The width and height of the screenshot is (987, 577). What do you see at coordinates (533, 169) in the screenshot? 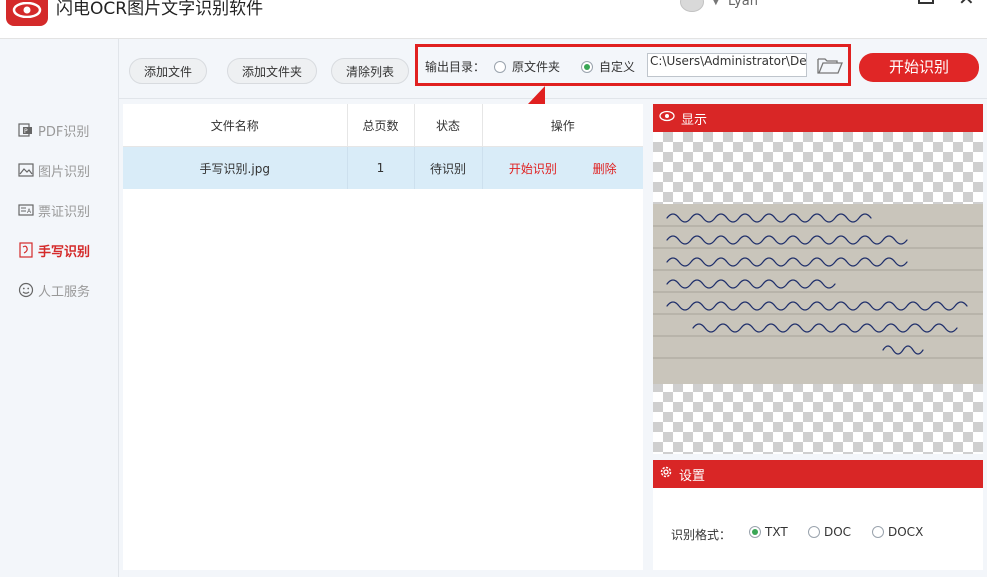
I see `start-row-link: 开始识别` at bounding box center [533, 169].